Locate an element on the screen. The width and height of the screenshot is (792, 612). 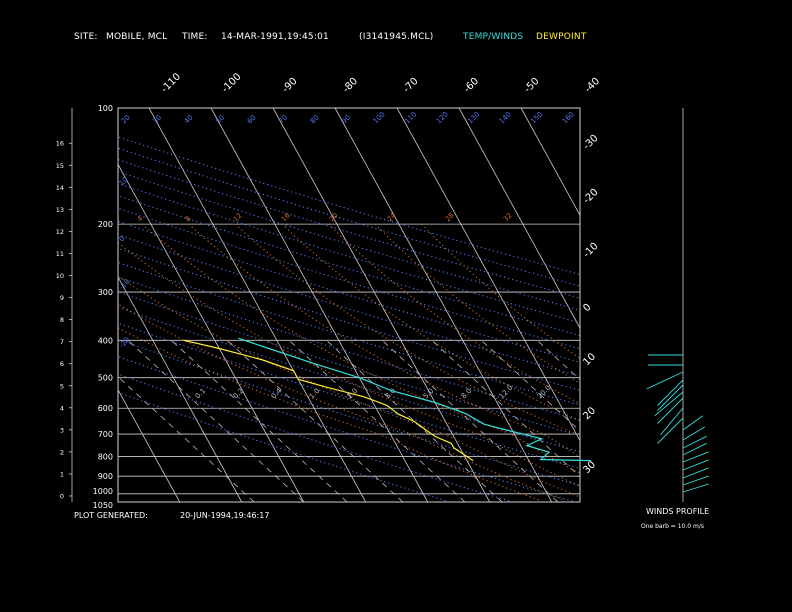
pressure-tick-label: 100 is located at coordinates (105, 108).